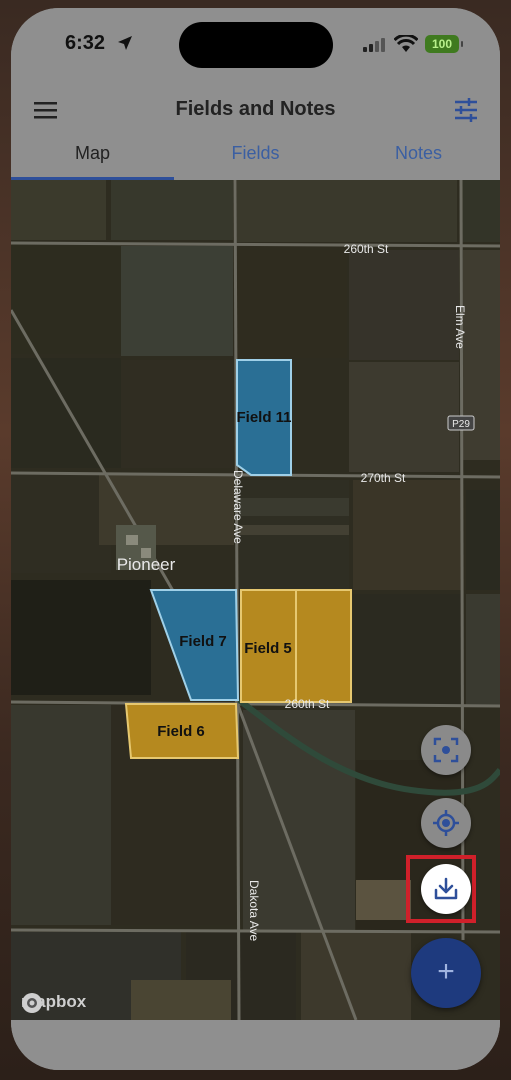 The height and width of the screenshot is (1080, 511). I want to click on status-bar: 6:32 100, so click(255, 47).